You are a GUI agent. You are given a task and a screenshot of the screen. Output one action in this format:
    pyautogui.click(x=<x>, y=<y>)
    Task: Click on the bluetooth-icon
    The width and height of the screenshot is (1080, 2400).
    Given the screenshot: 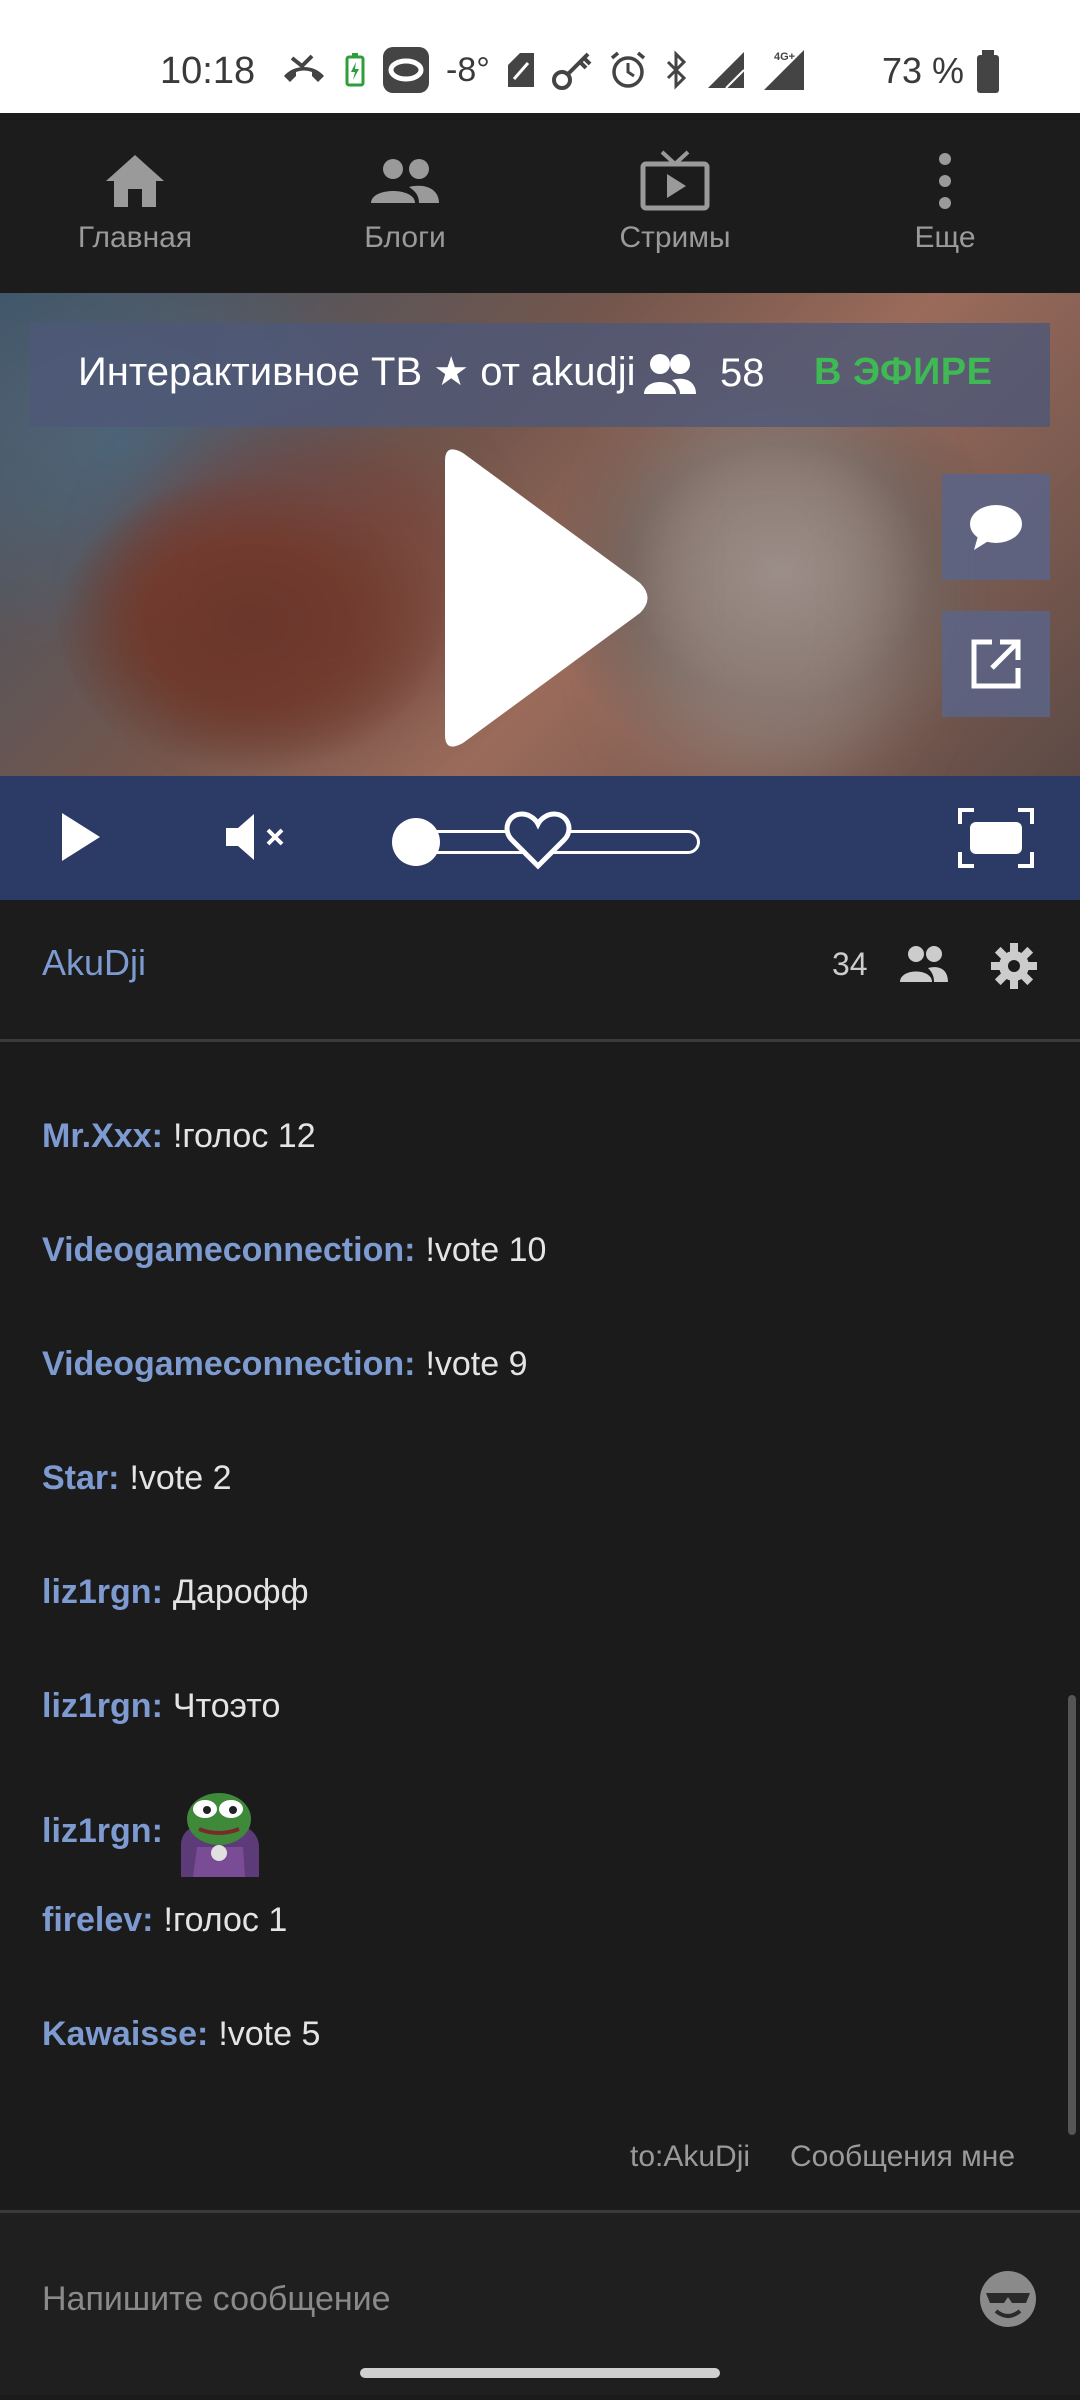 What is the action you would take?
    pyautogui.click(x=676, y=70)
    